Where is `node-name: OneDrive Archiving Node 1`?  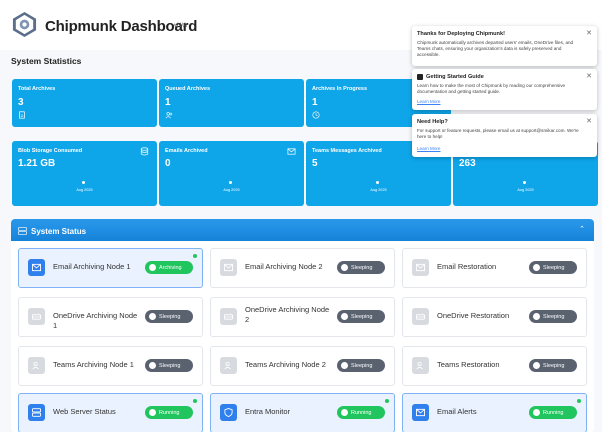 node-name: OneDrive Archiving Node 1 is located at coordinates (95, 321).